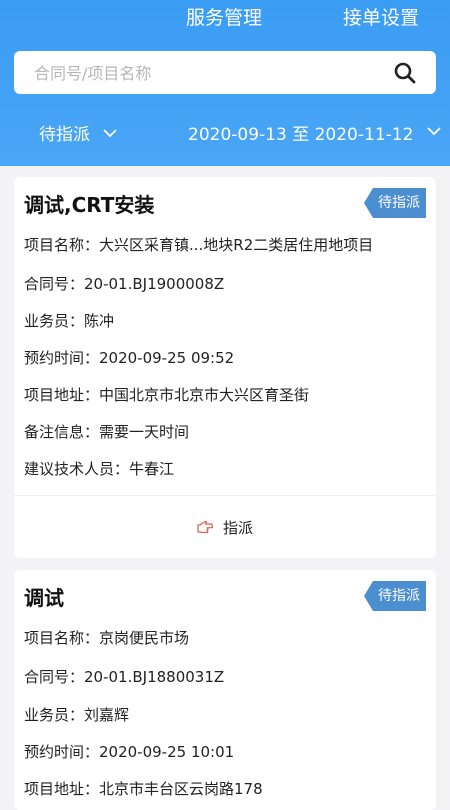 This screenshot has width=450, height=810. Describe the element at coordinates (77, 715) in the screenshot. I see `salesperson-field: 业务员：刘嘉辉` at that location.